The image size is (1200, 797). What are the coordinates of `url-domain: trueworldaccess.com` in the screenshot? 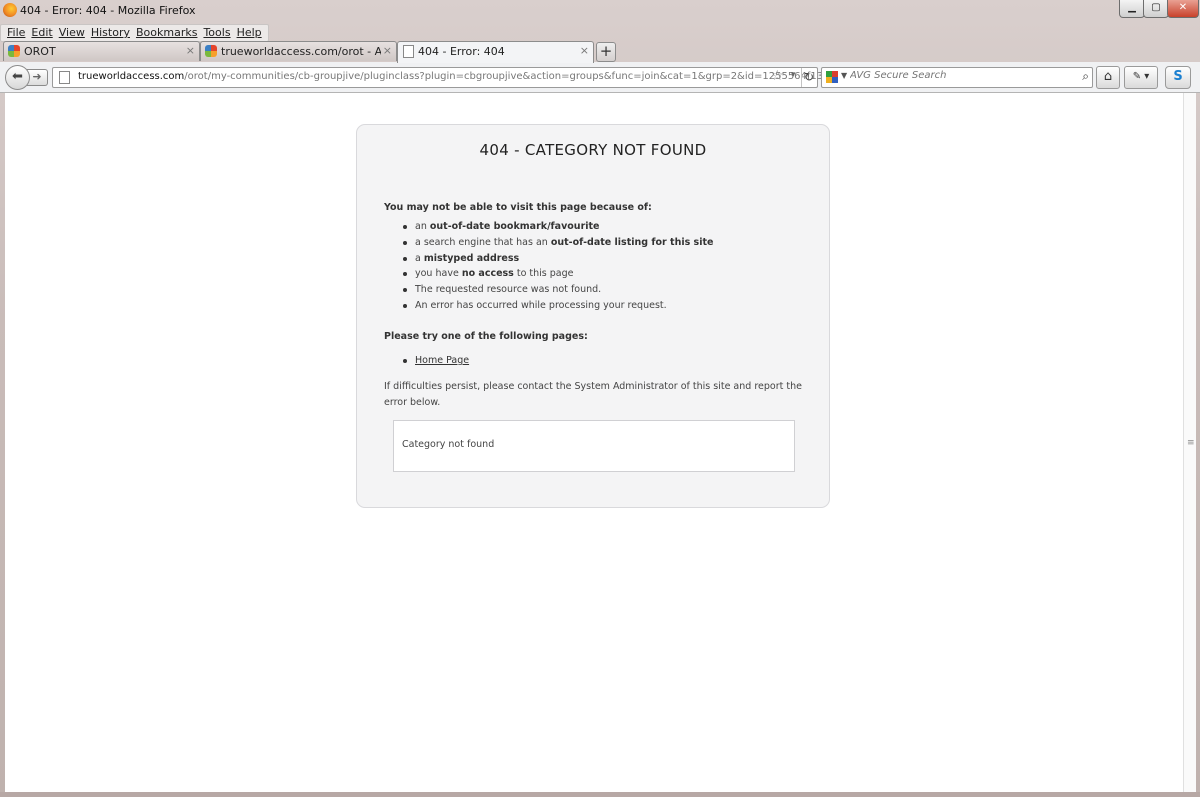 It's located at (131, 76).